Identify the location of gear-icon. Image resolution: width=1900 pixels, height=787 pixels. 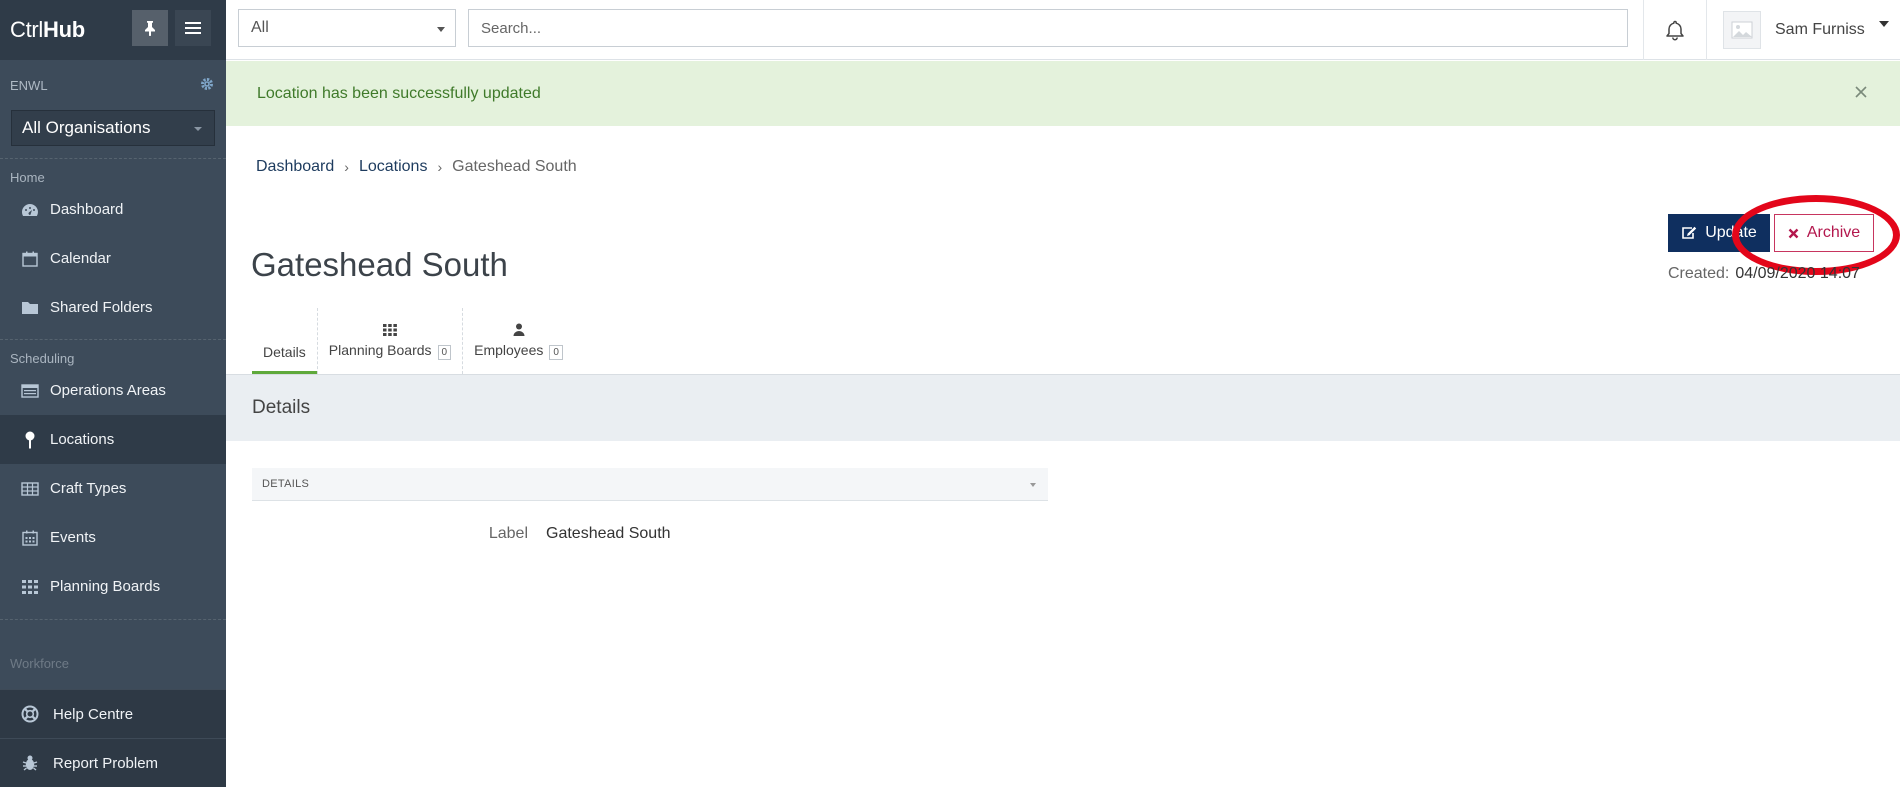
(207, 84).